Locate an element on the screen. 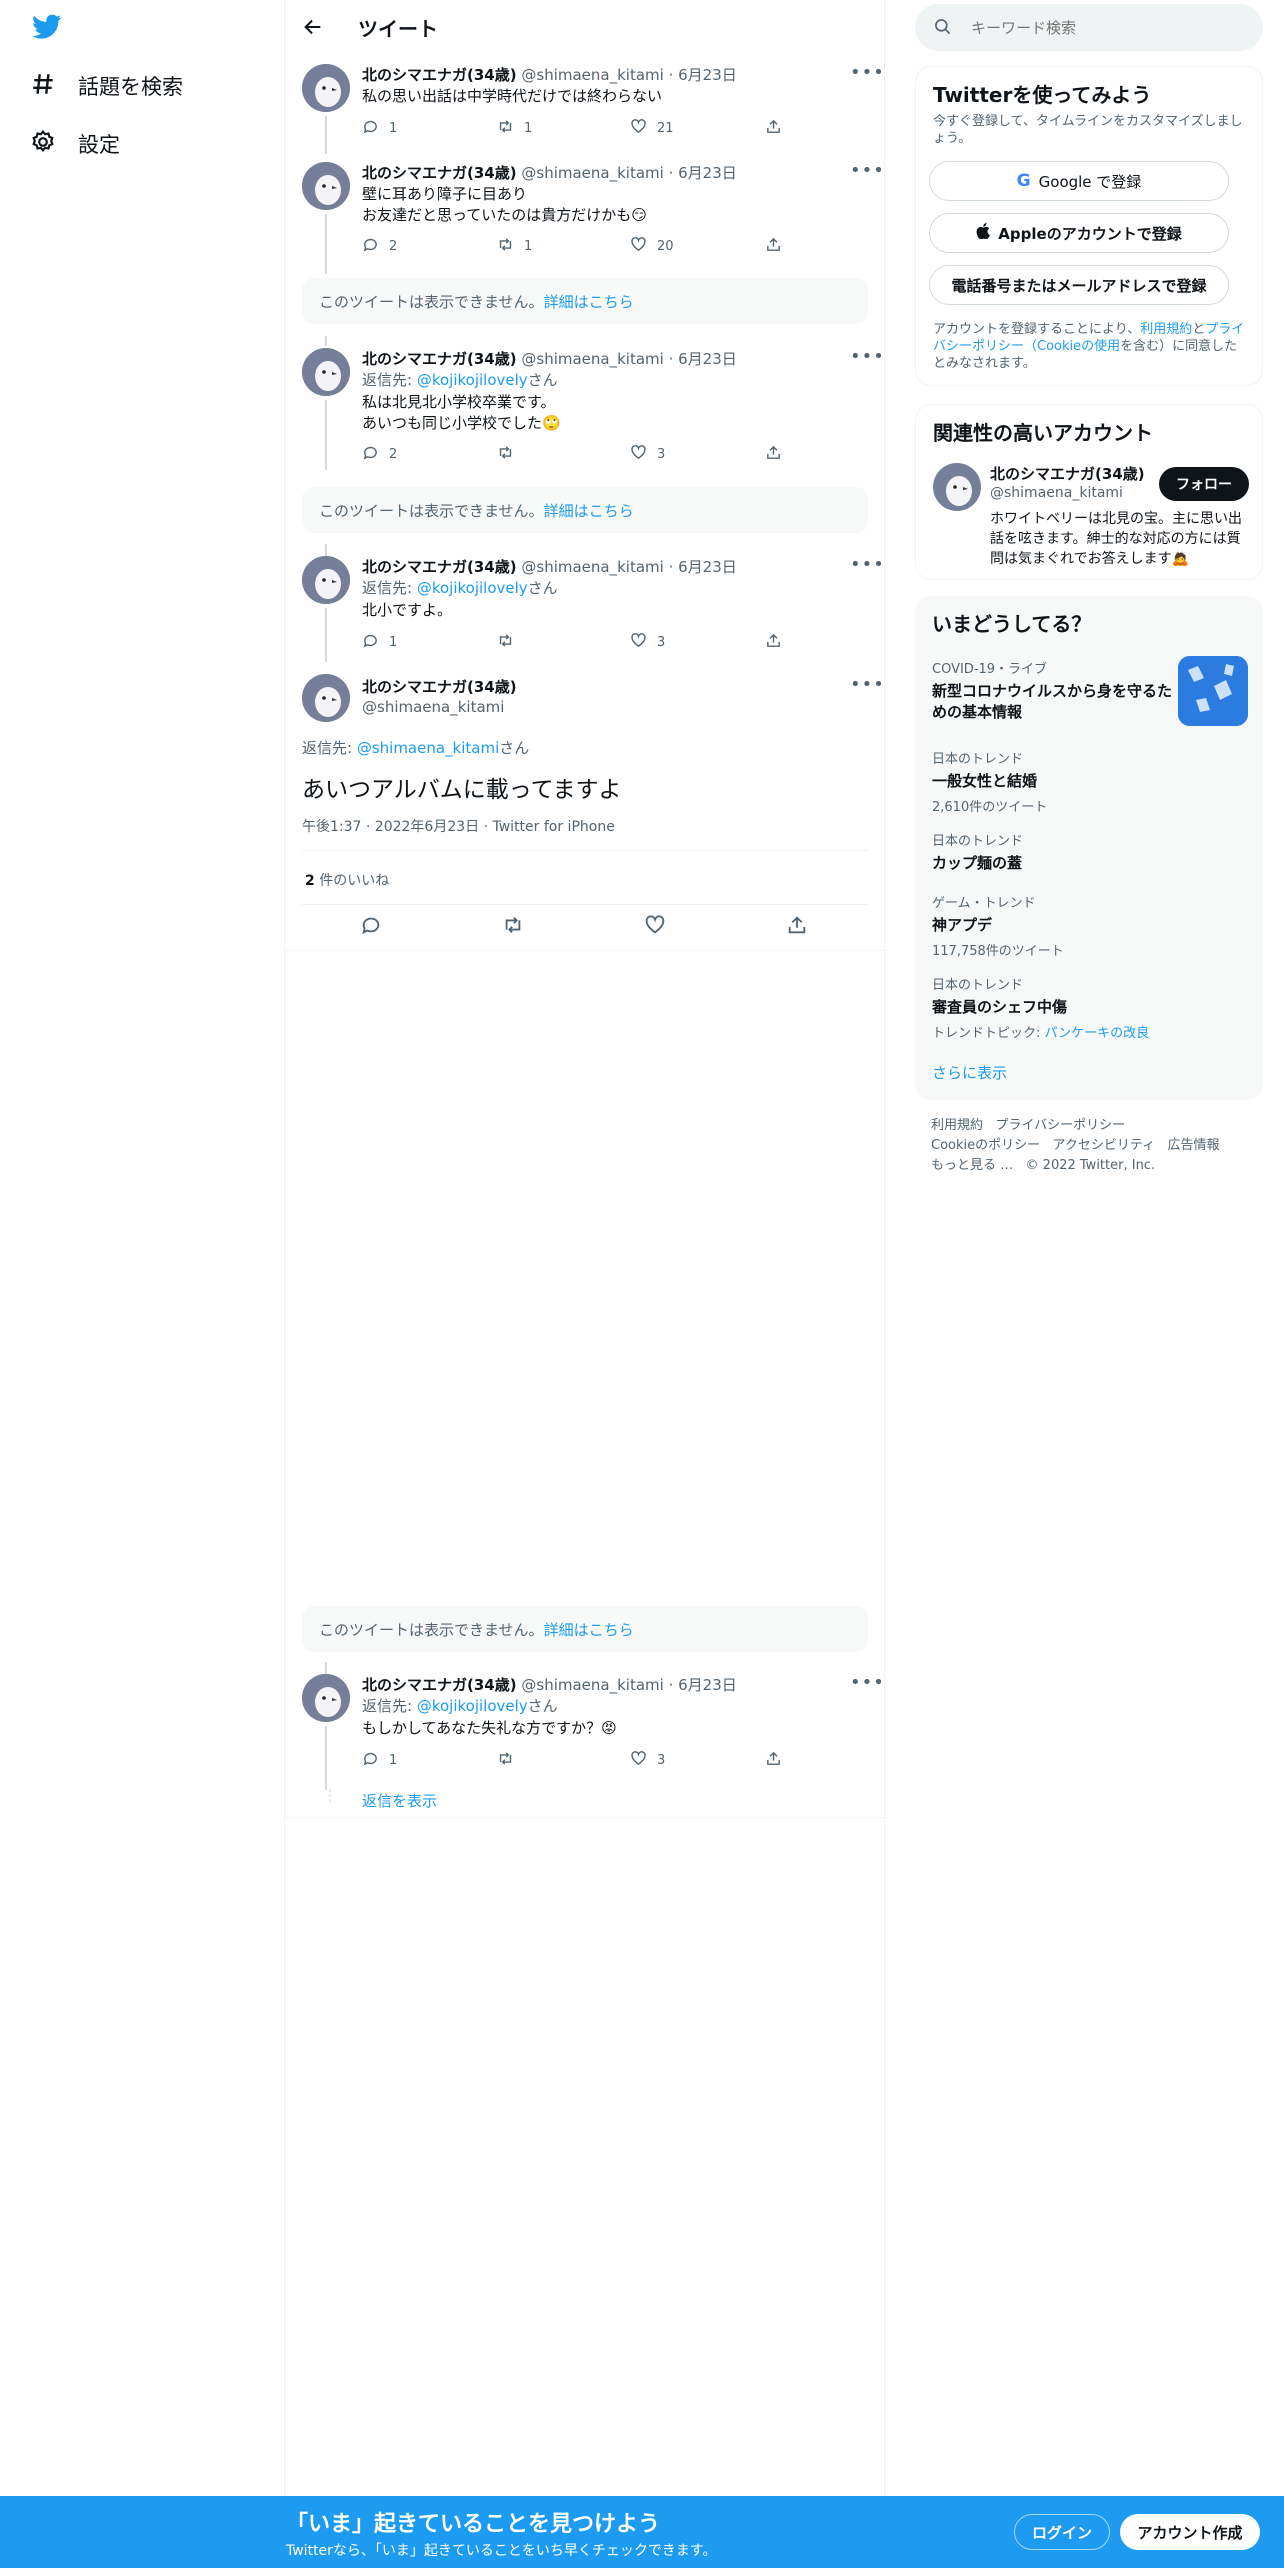 Image resolution: width=1284 pixels, height=2568 pixels. terms-link: 利用規約 is located at coordinates (1166, 329).